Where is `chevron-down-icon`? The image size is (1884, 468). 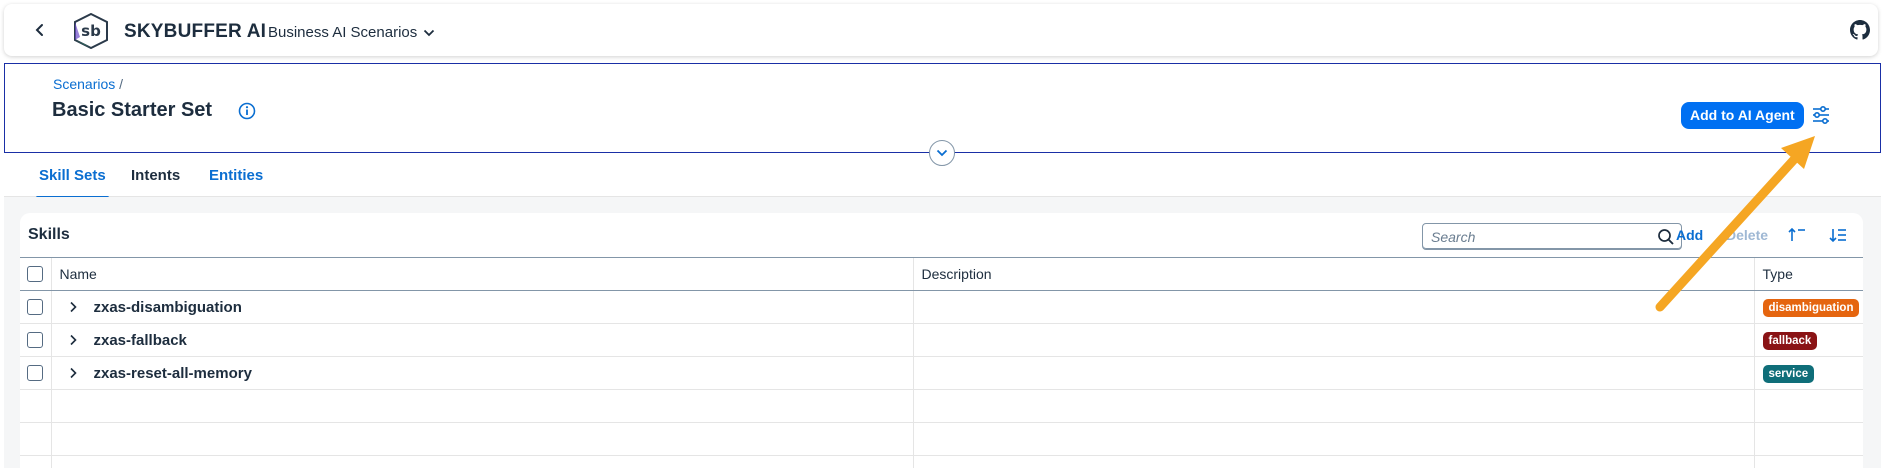 chevron-down-icon is located at coordinates (429, 32).